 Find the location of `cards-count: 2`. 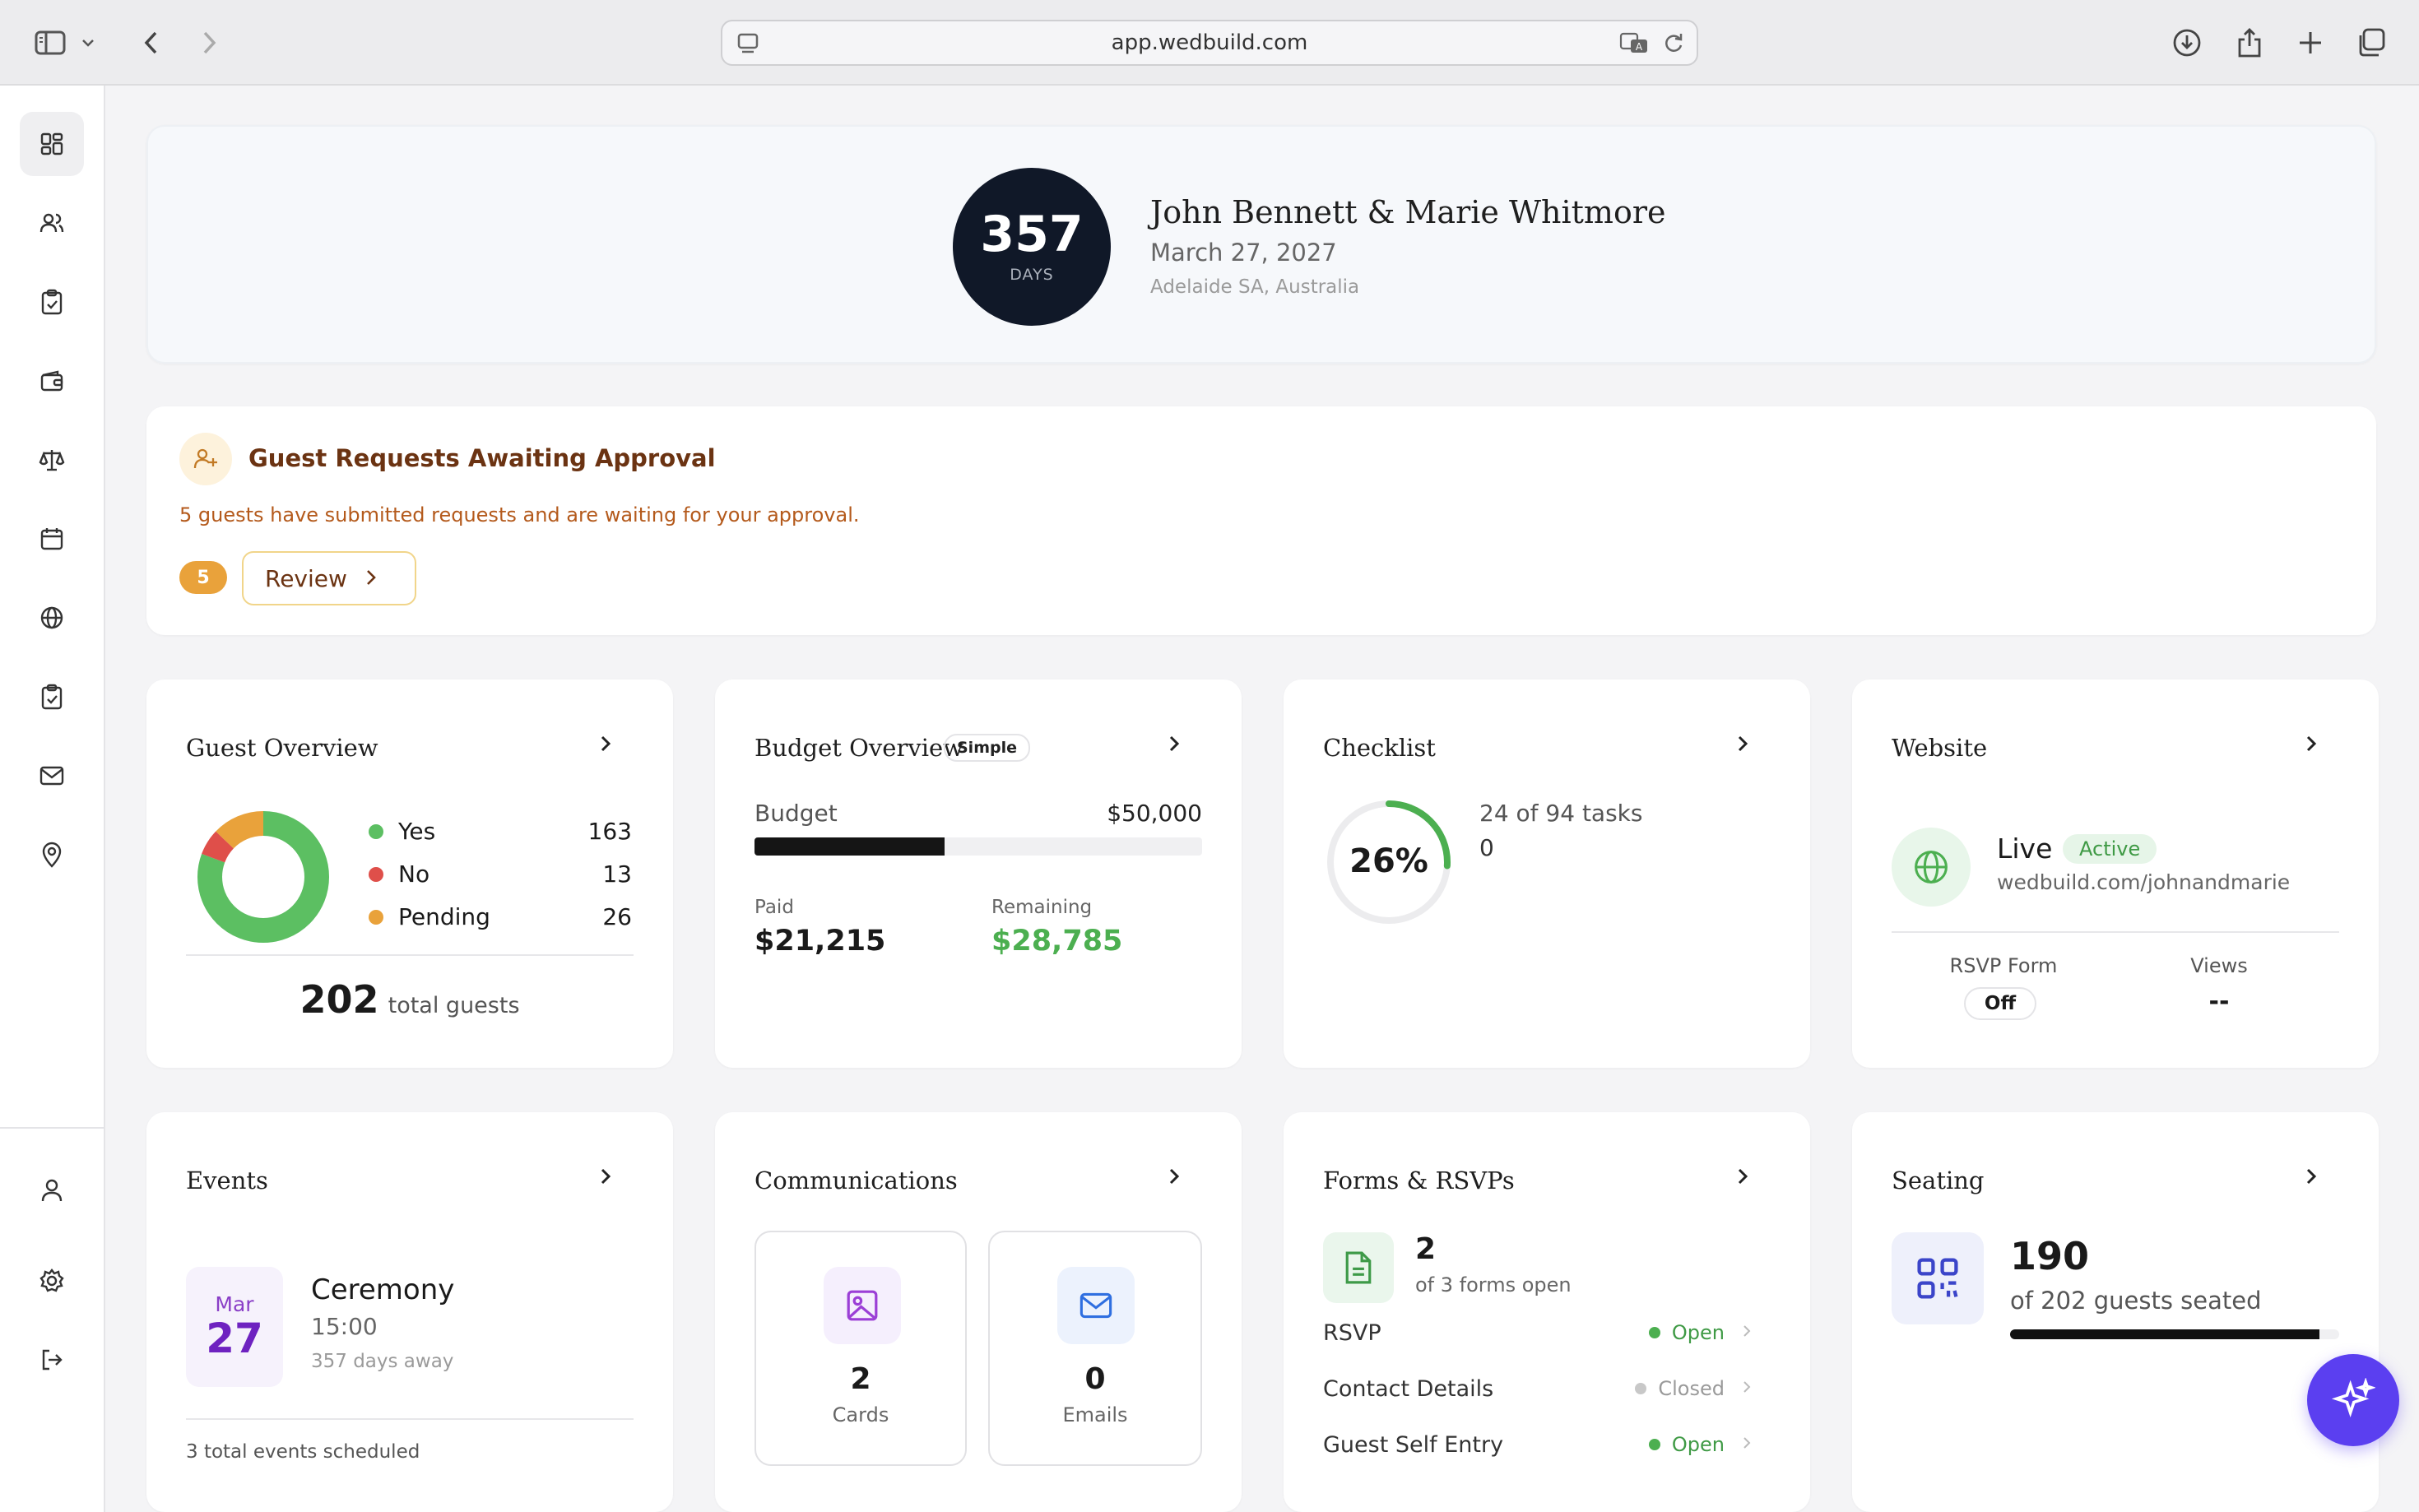

cards-count: 2 is located at coordinates (860, 1379).